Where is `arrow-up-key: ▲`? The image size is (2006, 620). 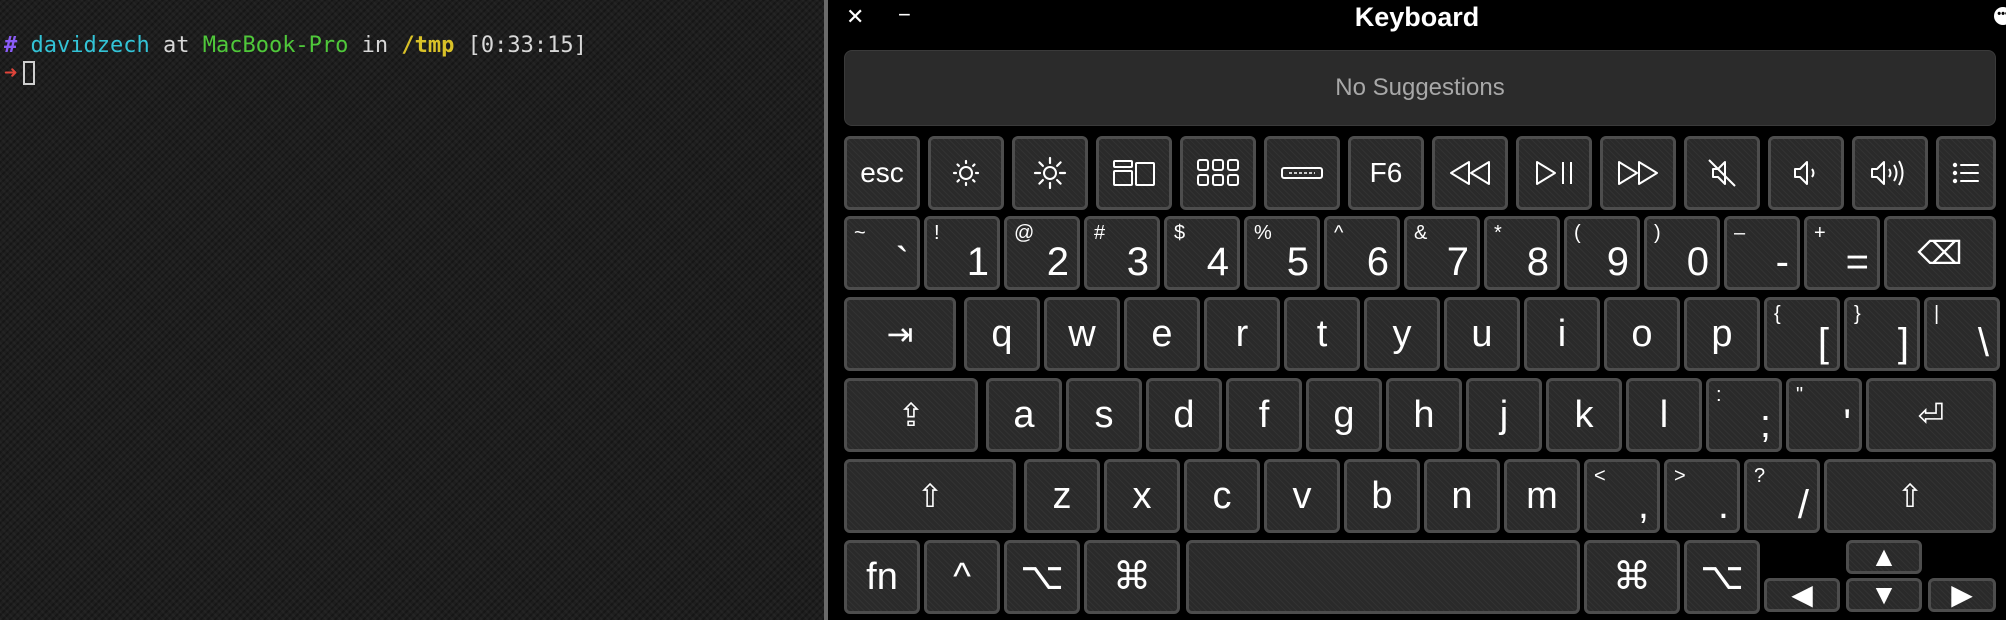
arrow-up-key: ▲ is located at coordinates (1884, 557).